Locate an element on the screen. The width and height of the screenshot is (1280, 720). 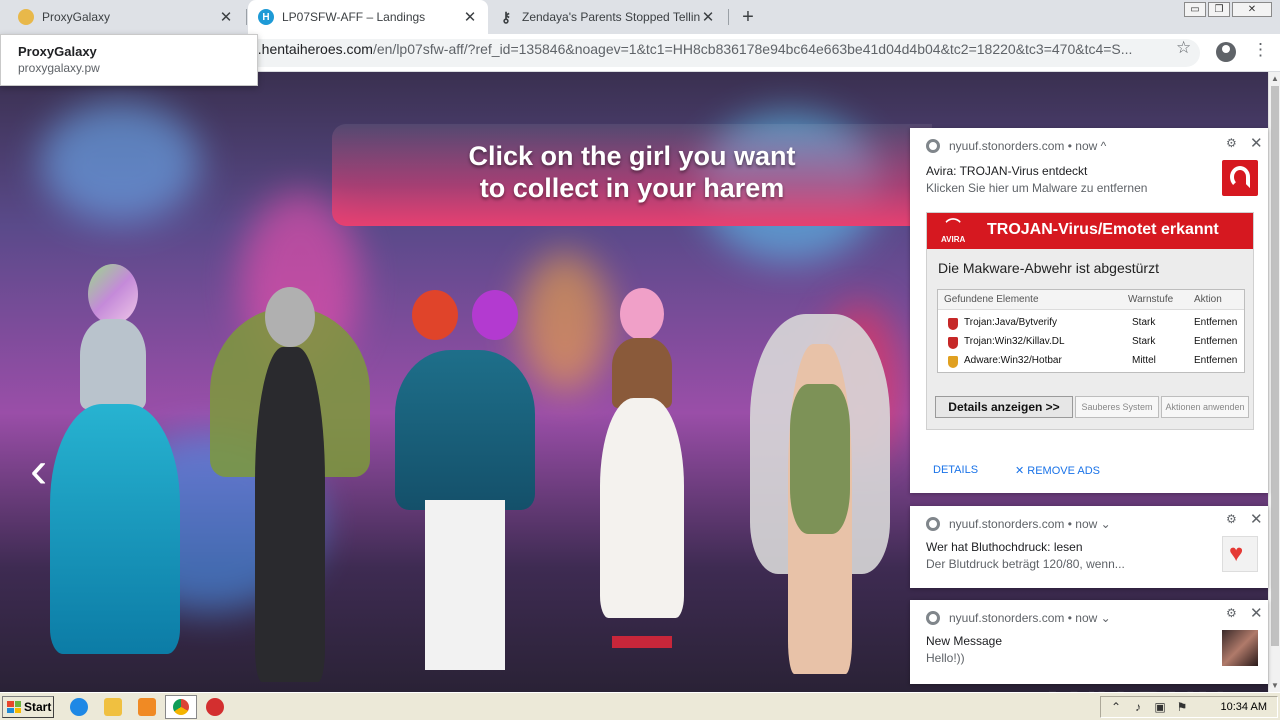
character-hair is located at coordinates (435, 315).